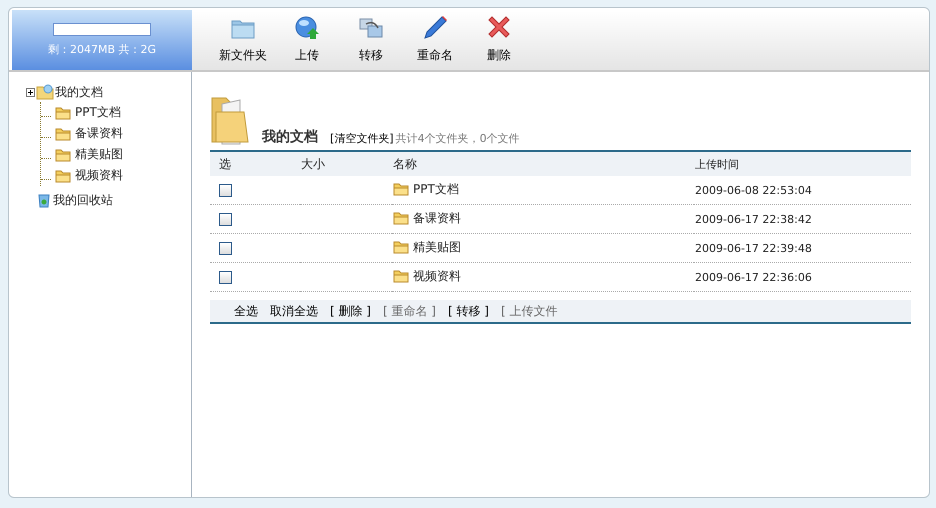 The height and width of the screenshot is (508, 936). I want to click on quota-field, so click(102, 29).